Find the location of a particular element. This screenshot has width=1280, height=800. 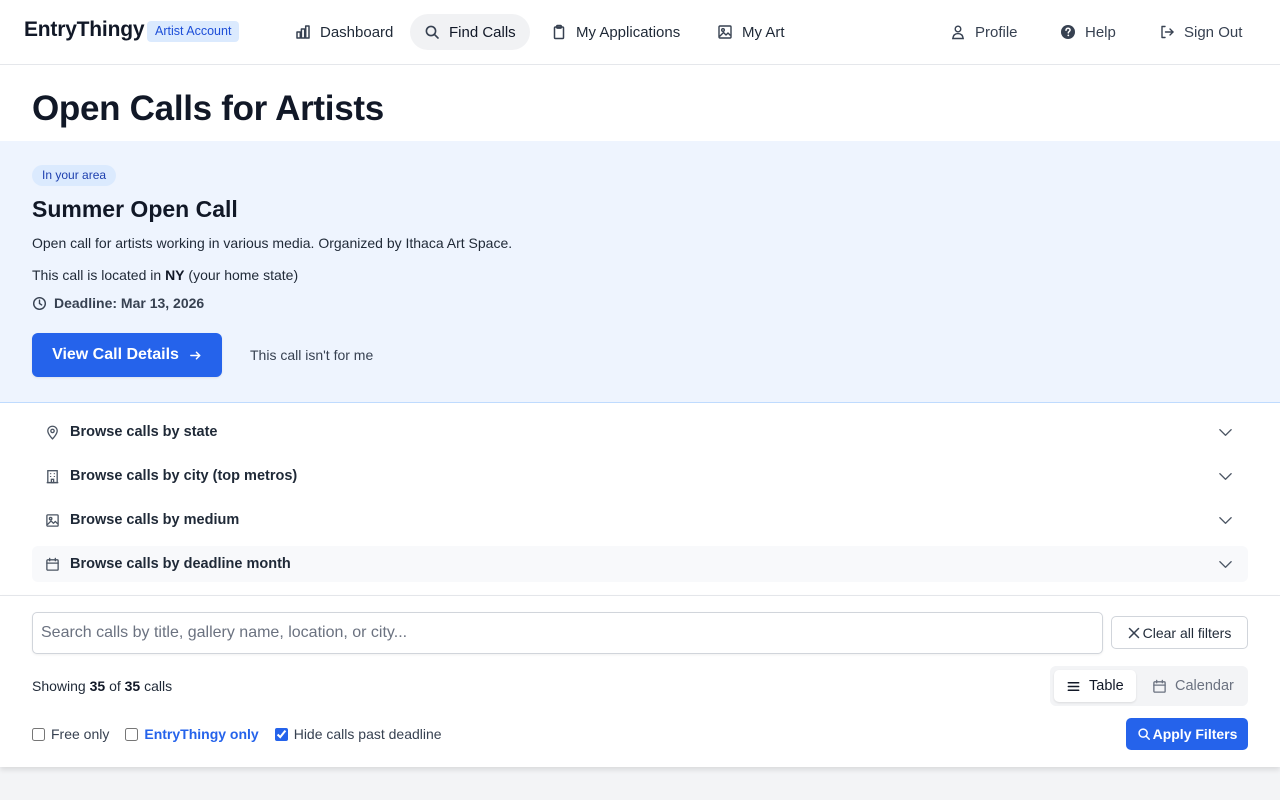

search-input is located at coordinates (567, 633).